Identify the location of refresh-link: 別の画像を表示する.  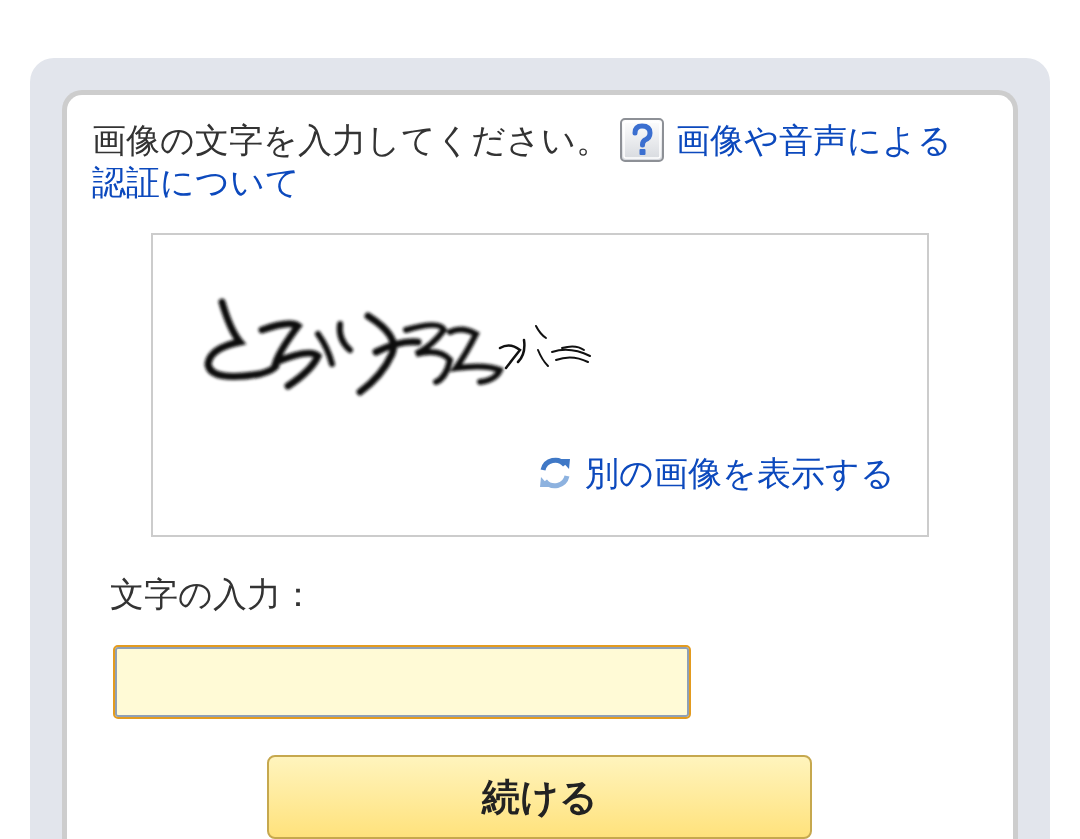
(740, 473).